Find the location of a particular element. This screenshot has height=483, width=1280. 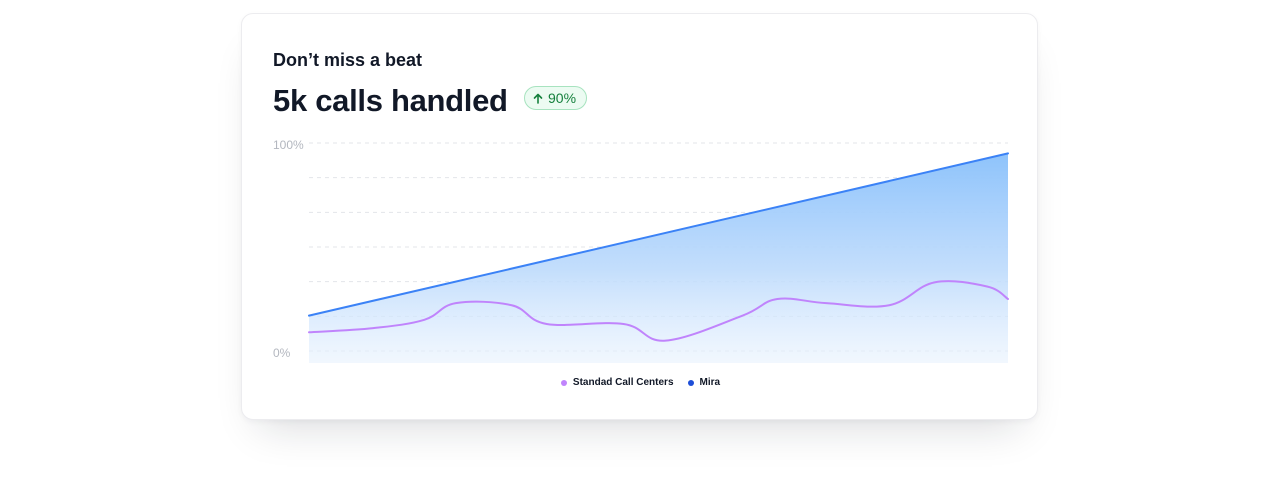

legend-label: Standad Call Centers is located at coordinates (623, 382).